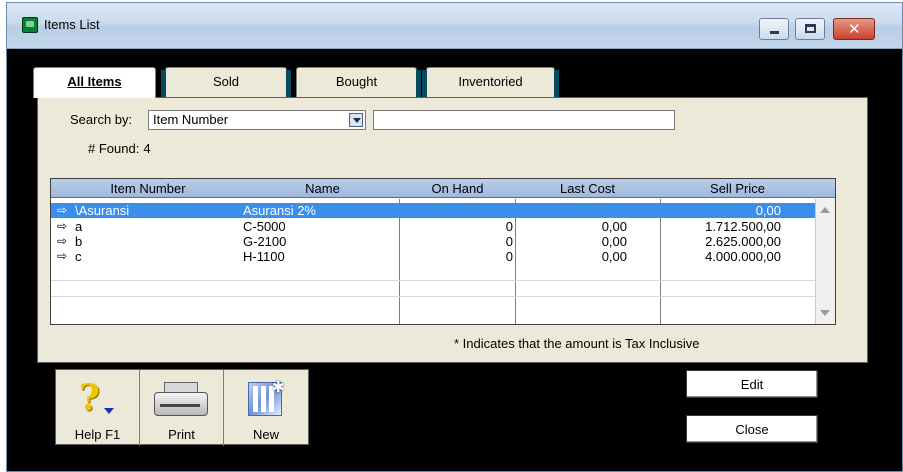  Describe the element at coordinates (191, 119) in the screenshot. I see `search-field-value: Item Number` at that location.